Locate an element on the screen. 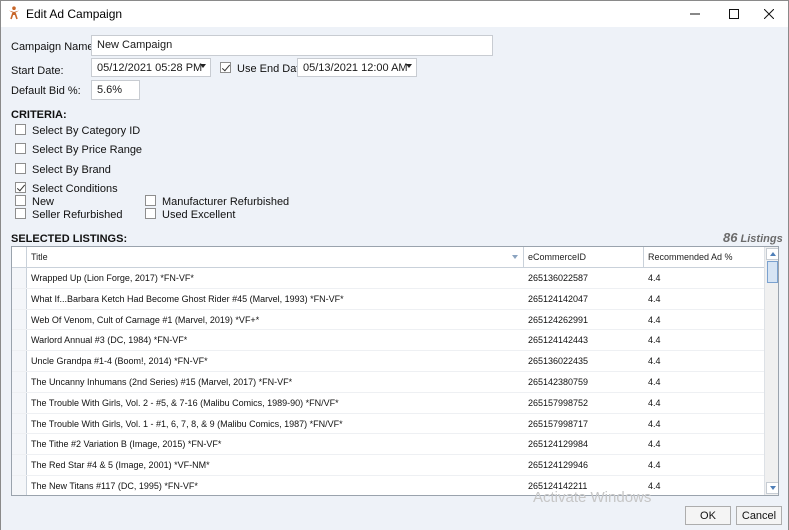  scroll-down-icon is located at coordinates (772, 488).